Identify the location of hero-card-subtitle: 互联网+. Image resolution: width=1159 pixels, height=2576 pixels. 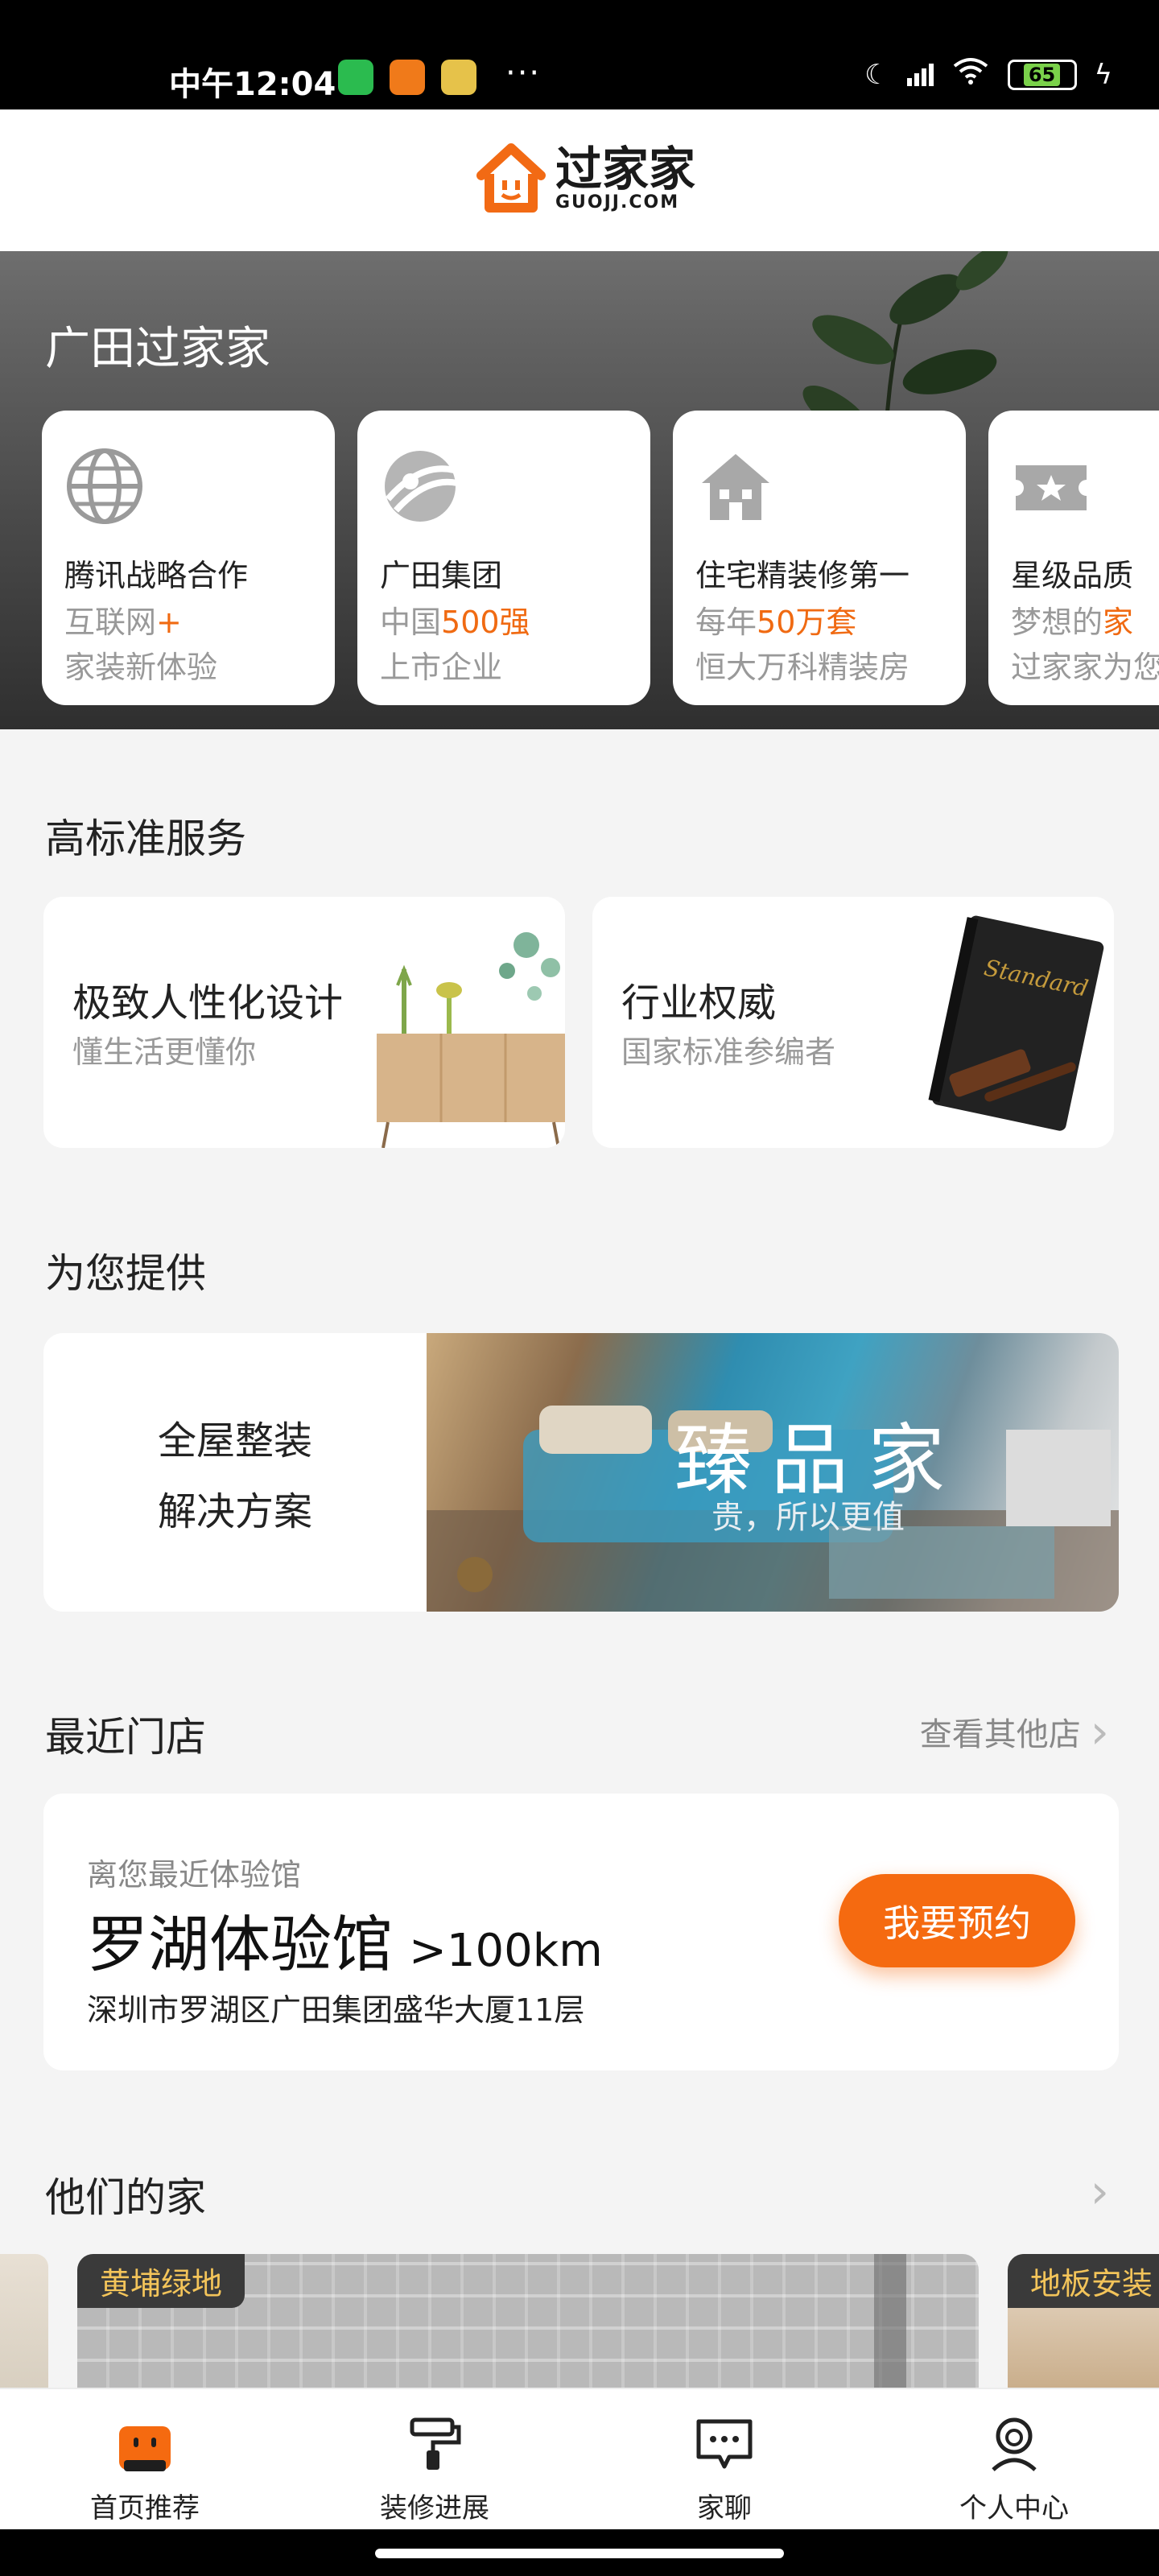
(123, 622).